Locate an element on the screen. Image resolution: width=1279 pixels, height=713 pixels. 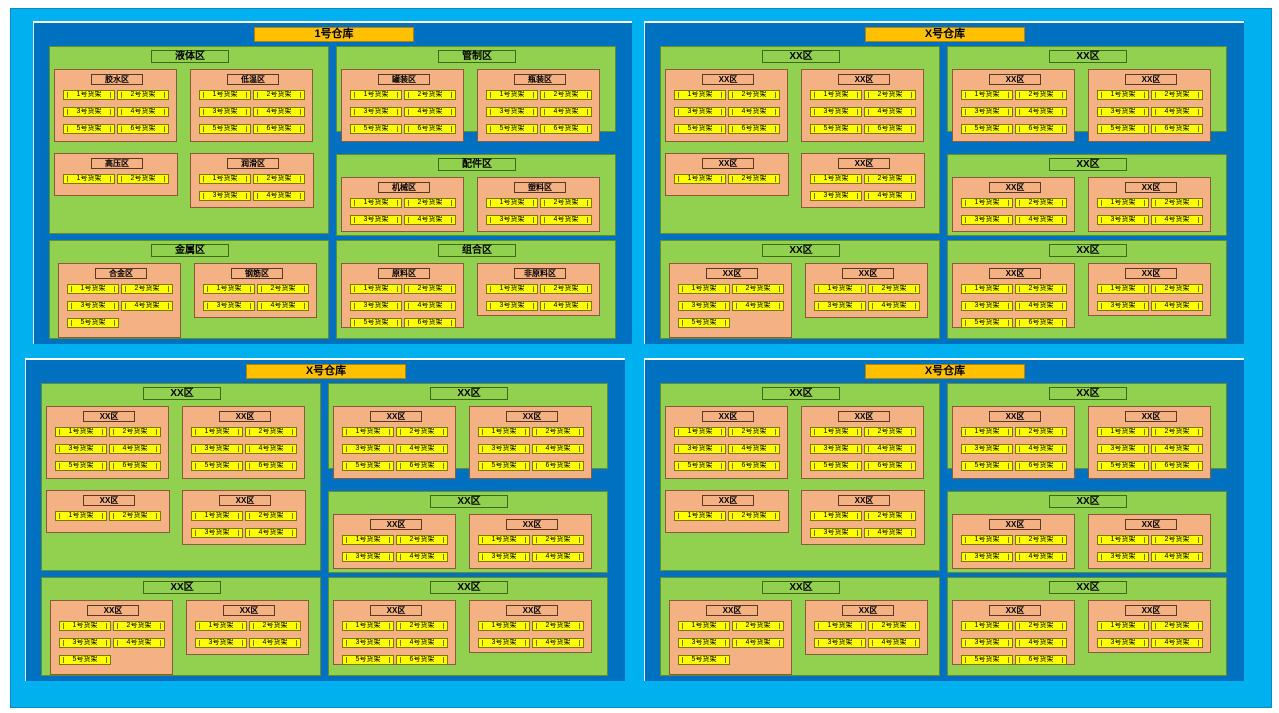
storage-zone: 高压区 1号货架 2号货架 is located at coordinates (116, 174).